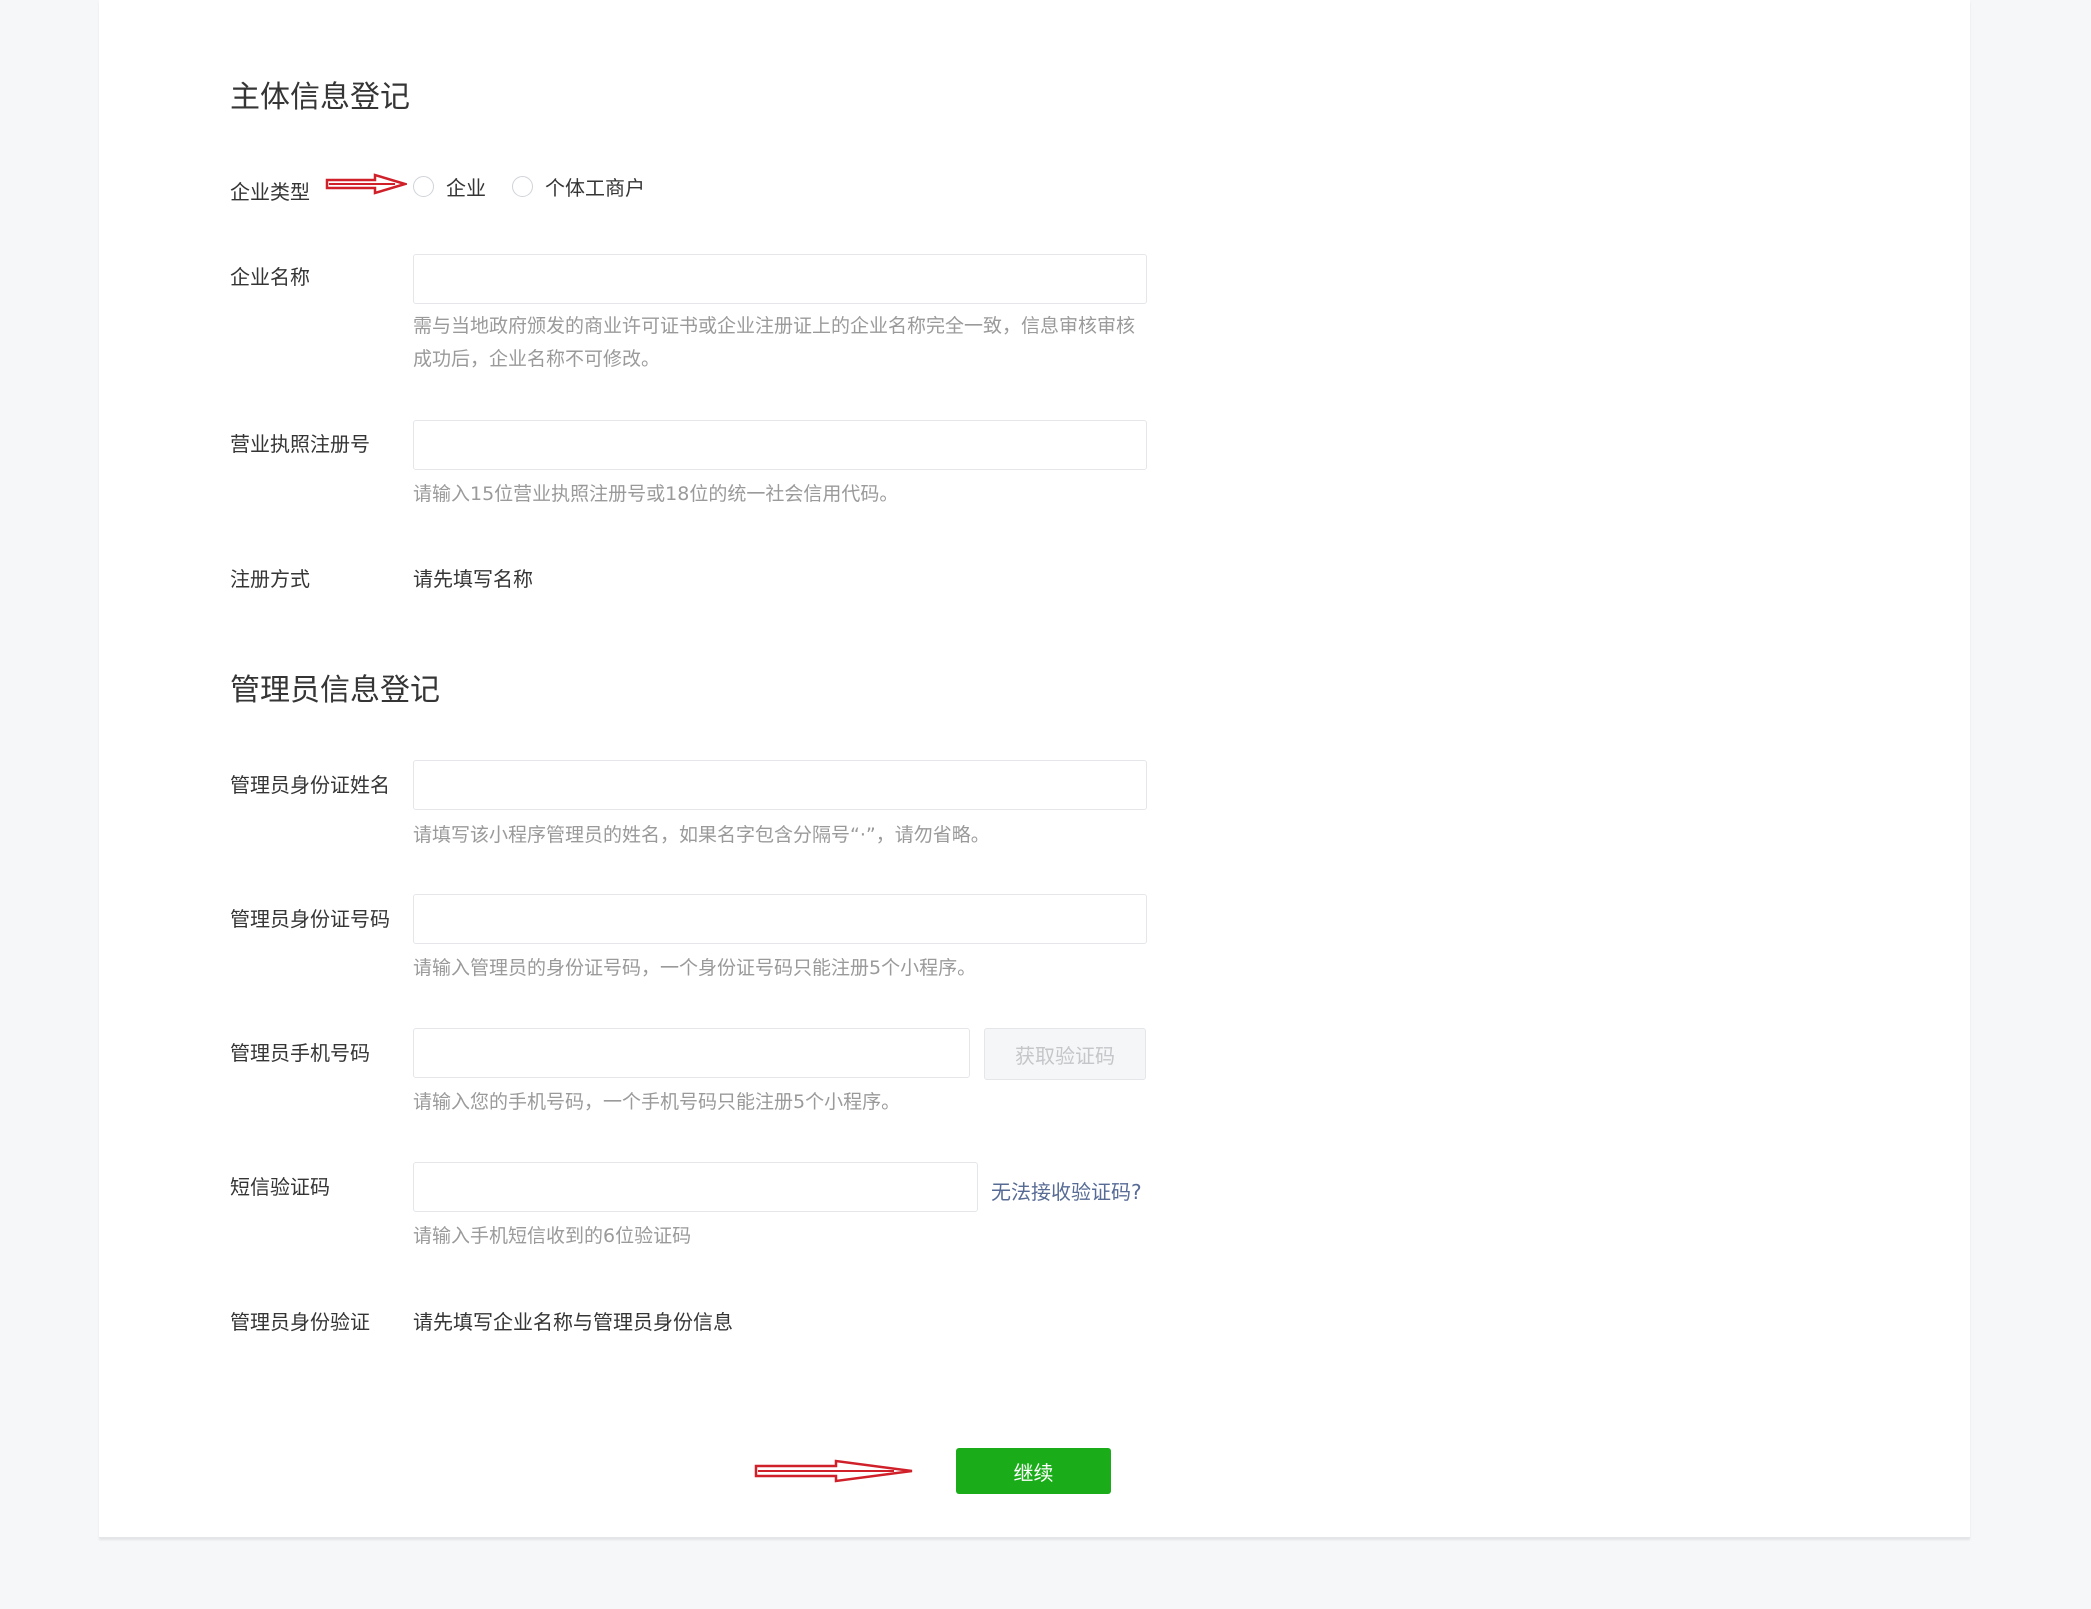  Describe the element at coordinates (1033, 1471) in the screenshot. I see `continue-button: 继续` at that location.